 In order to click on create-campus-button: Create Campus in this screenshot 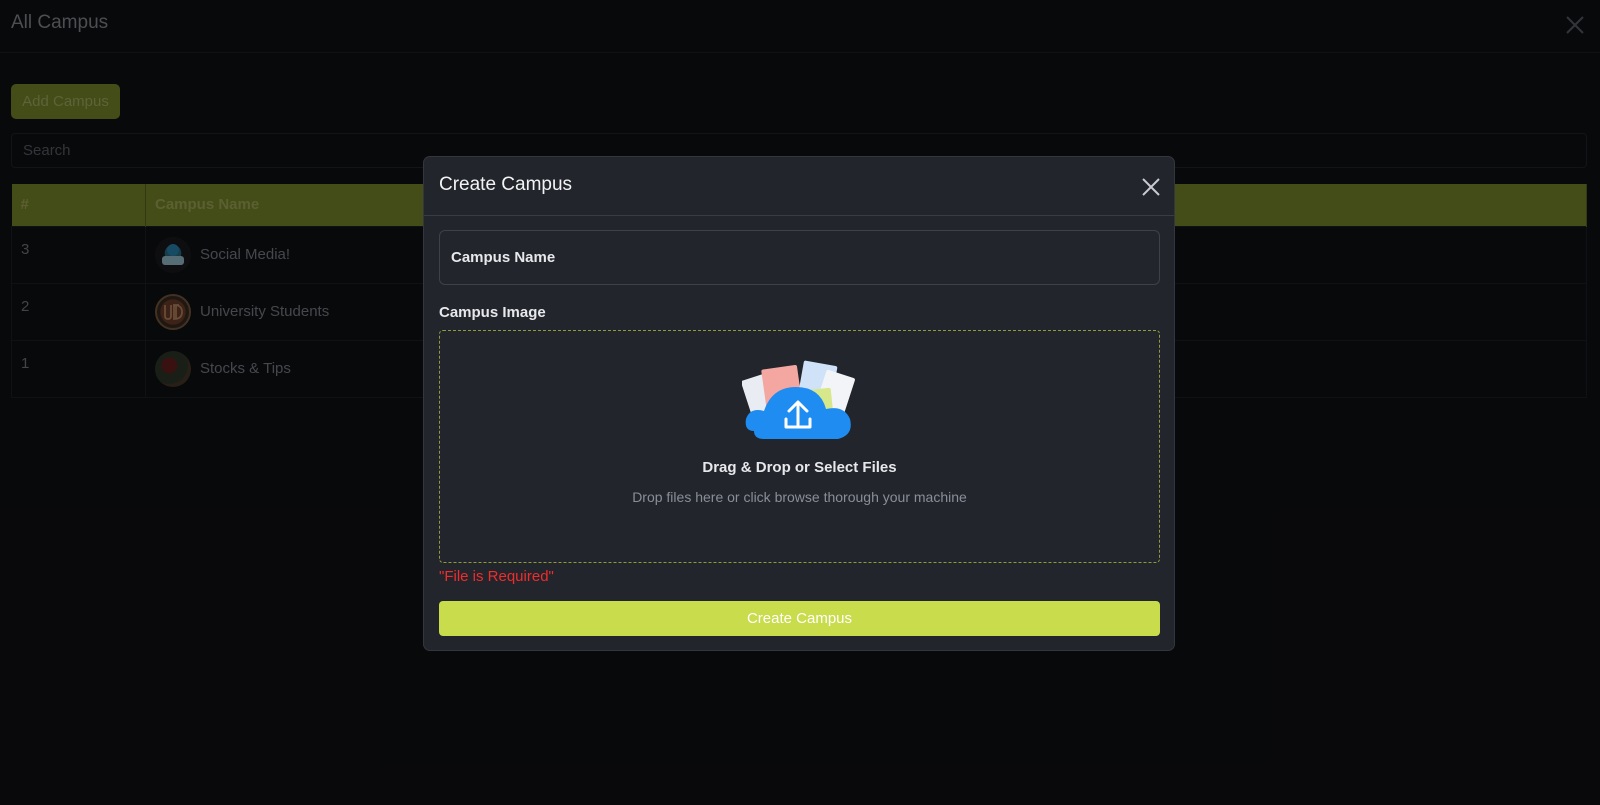, I will do `click(799, 618)`.